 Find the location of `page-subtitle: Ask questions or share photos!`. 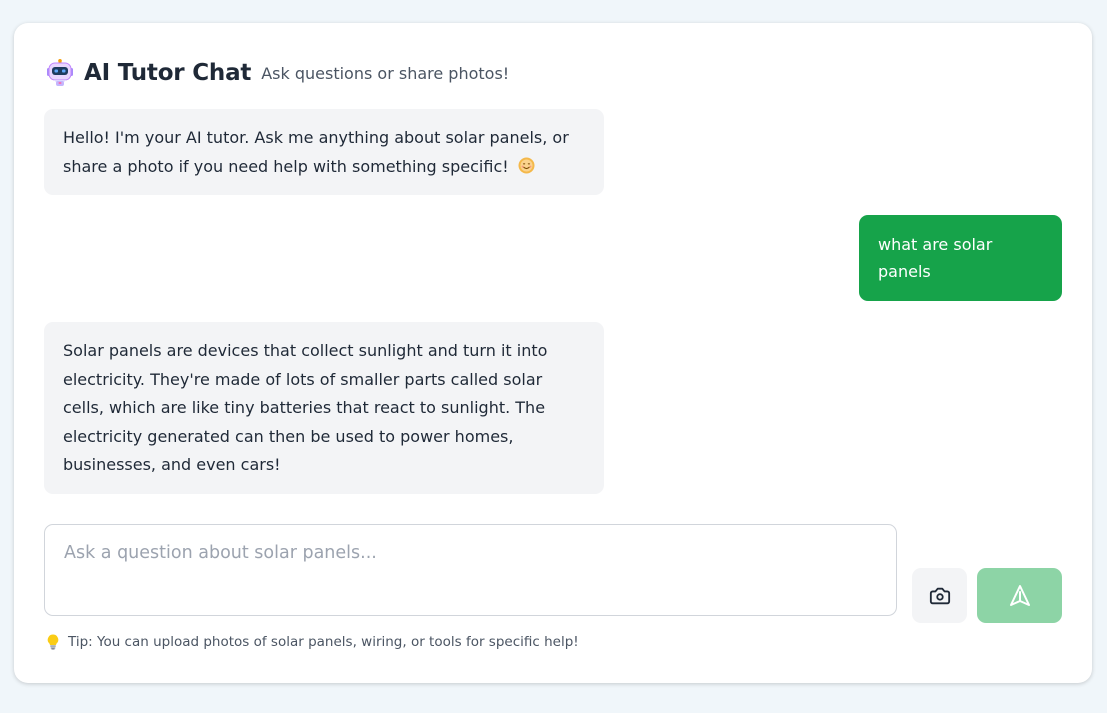

page-subtitle: Ask questions or share photos! is located at coordinates (385, 73).